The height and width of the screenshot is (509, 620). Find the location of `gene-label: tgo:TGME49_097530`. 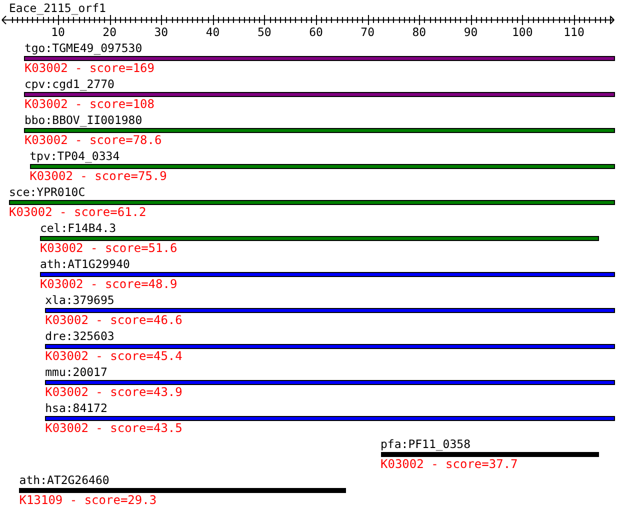

gene-label: tgo:TGME49_097530 is located at coordinates (83, 48).